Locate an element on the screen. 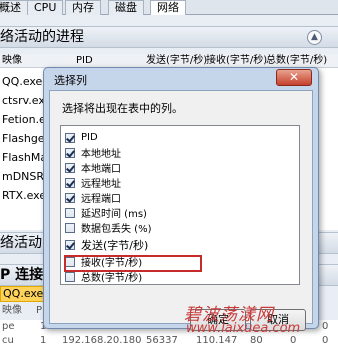 Image resolution: width=338 pixels, height=360 pixels. table-cell: 56337 is located at coordinates (162, 340).